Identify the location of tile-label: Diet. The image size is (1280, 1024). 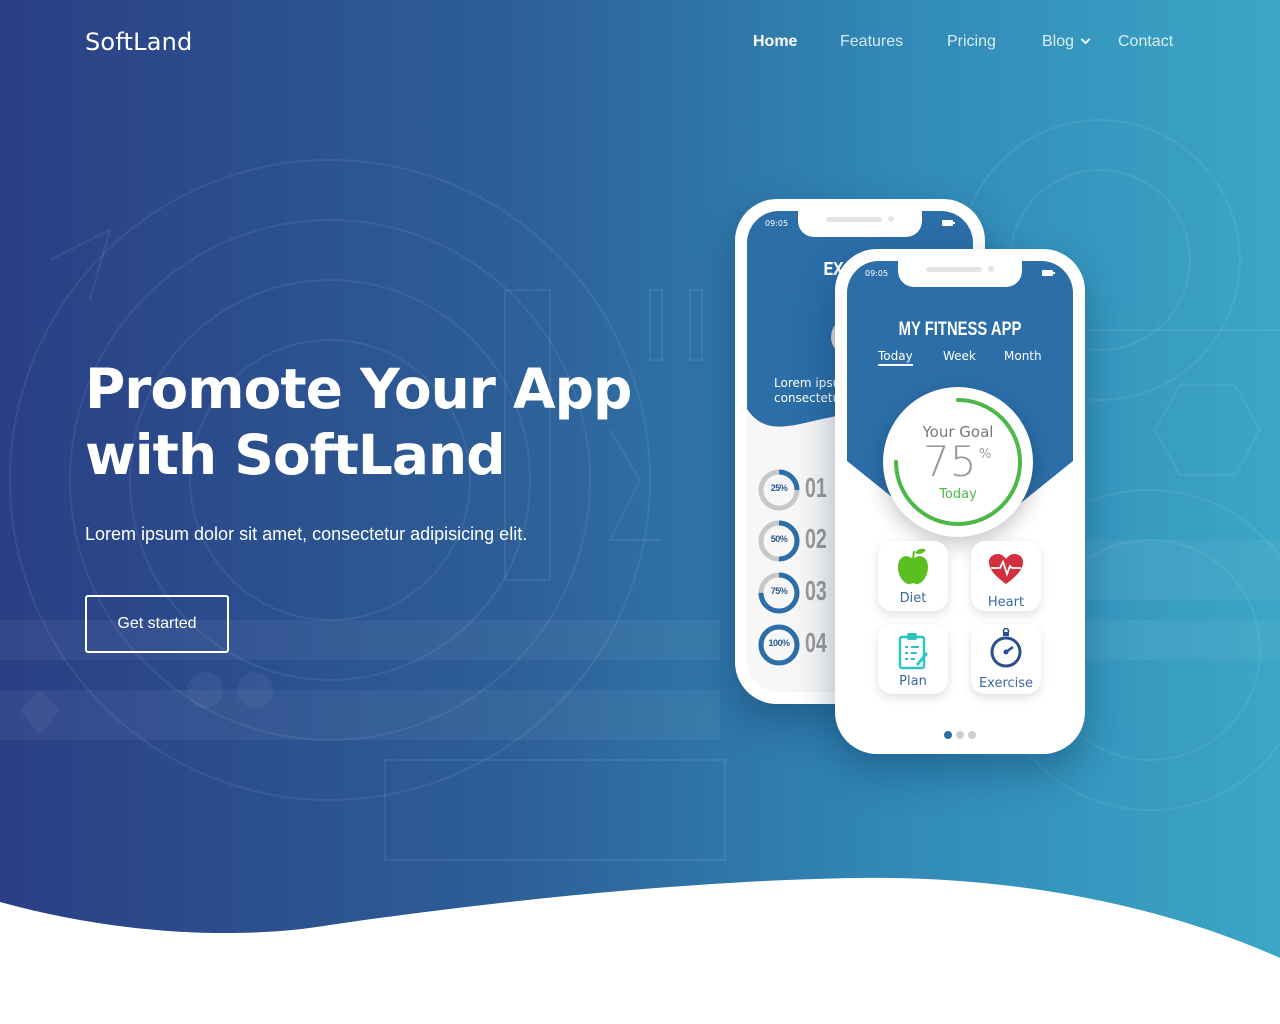
(913, 598).